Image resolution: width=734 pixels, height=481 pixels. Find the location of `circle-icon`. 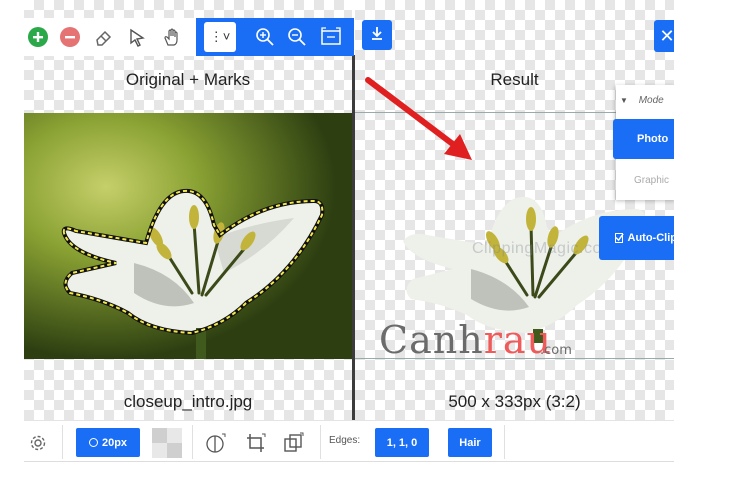

circle-icon is located at coordinates (93, 442).